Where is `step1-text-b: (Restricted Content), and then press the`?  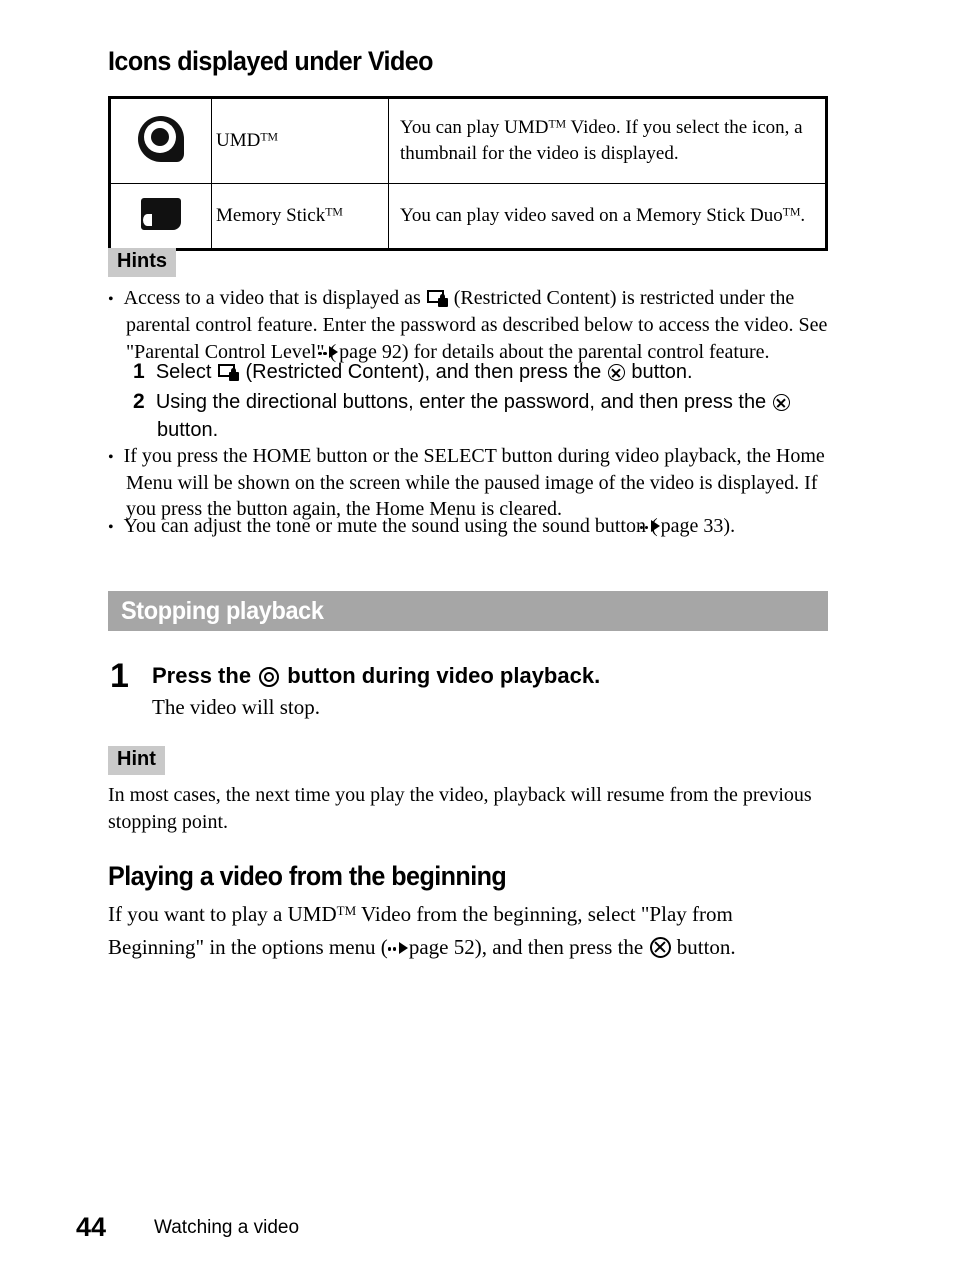
step1-text-b: (Restricted Content), and then press the is located at coordinates (423, 372).